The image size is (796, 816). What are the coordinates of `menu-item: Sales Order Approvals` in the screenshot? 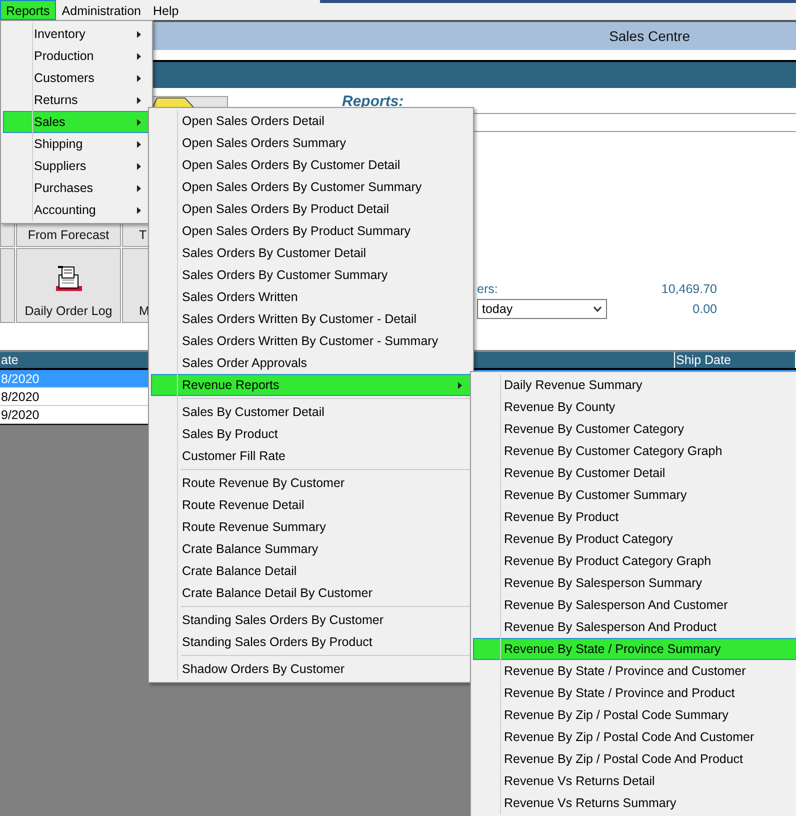 It's located at (311, 363).